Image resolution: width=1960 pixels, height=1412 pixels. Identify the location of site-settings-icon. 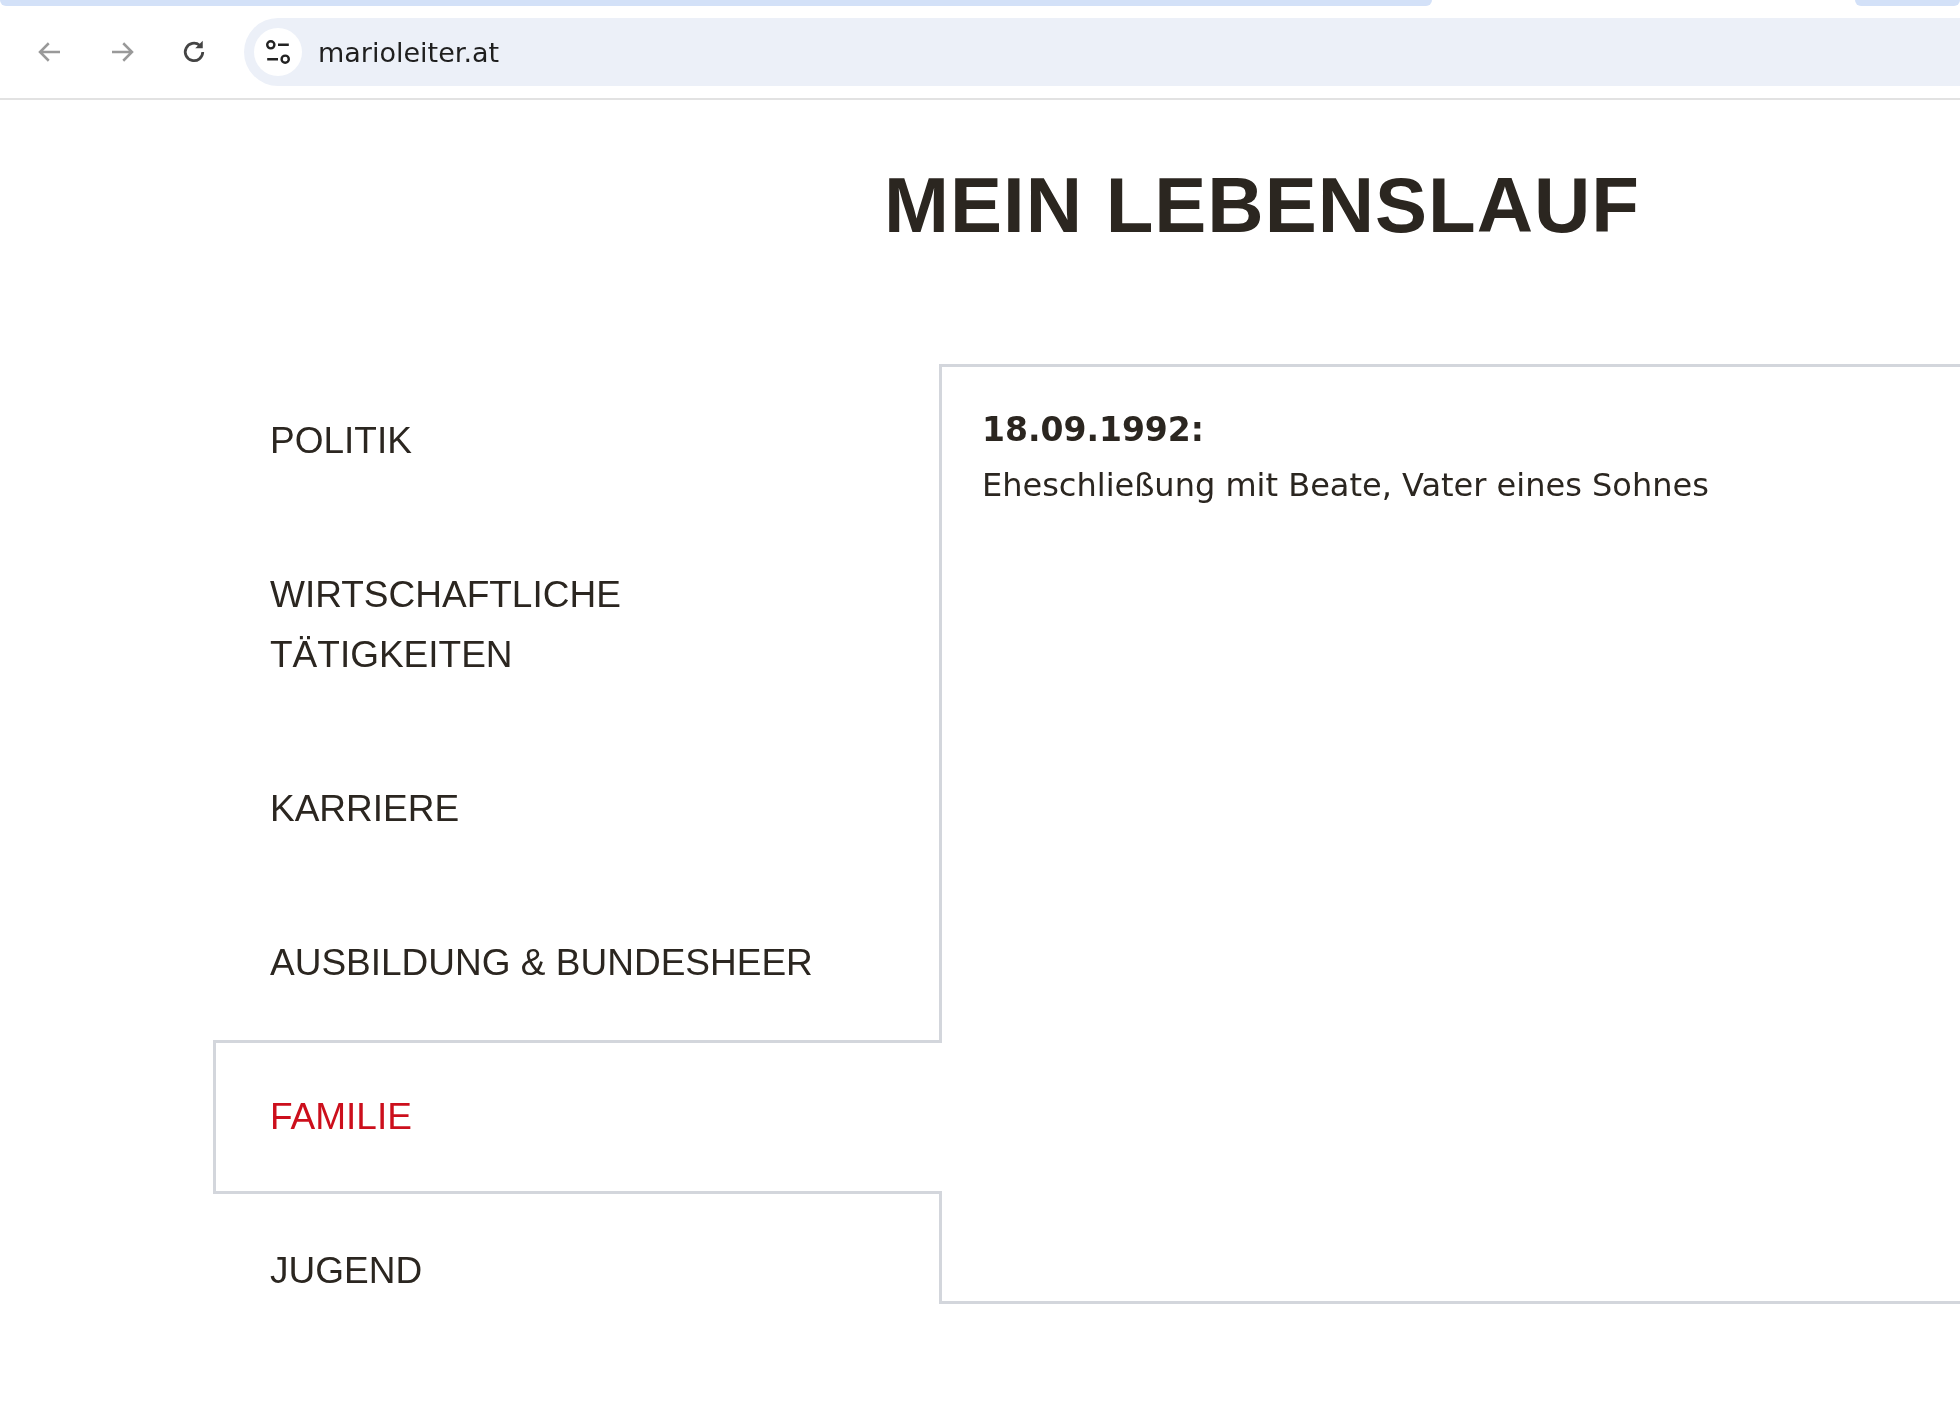
(278, 52).